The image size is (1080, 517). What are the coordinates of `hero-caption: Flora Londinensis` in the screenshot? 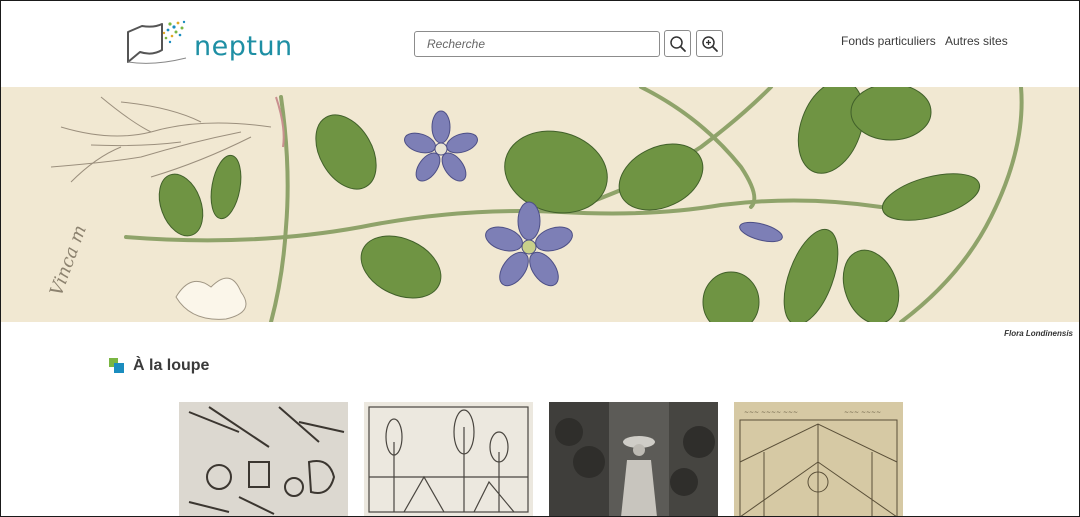 It's located at (1038, 333).